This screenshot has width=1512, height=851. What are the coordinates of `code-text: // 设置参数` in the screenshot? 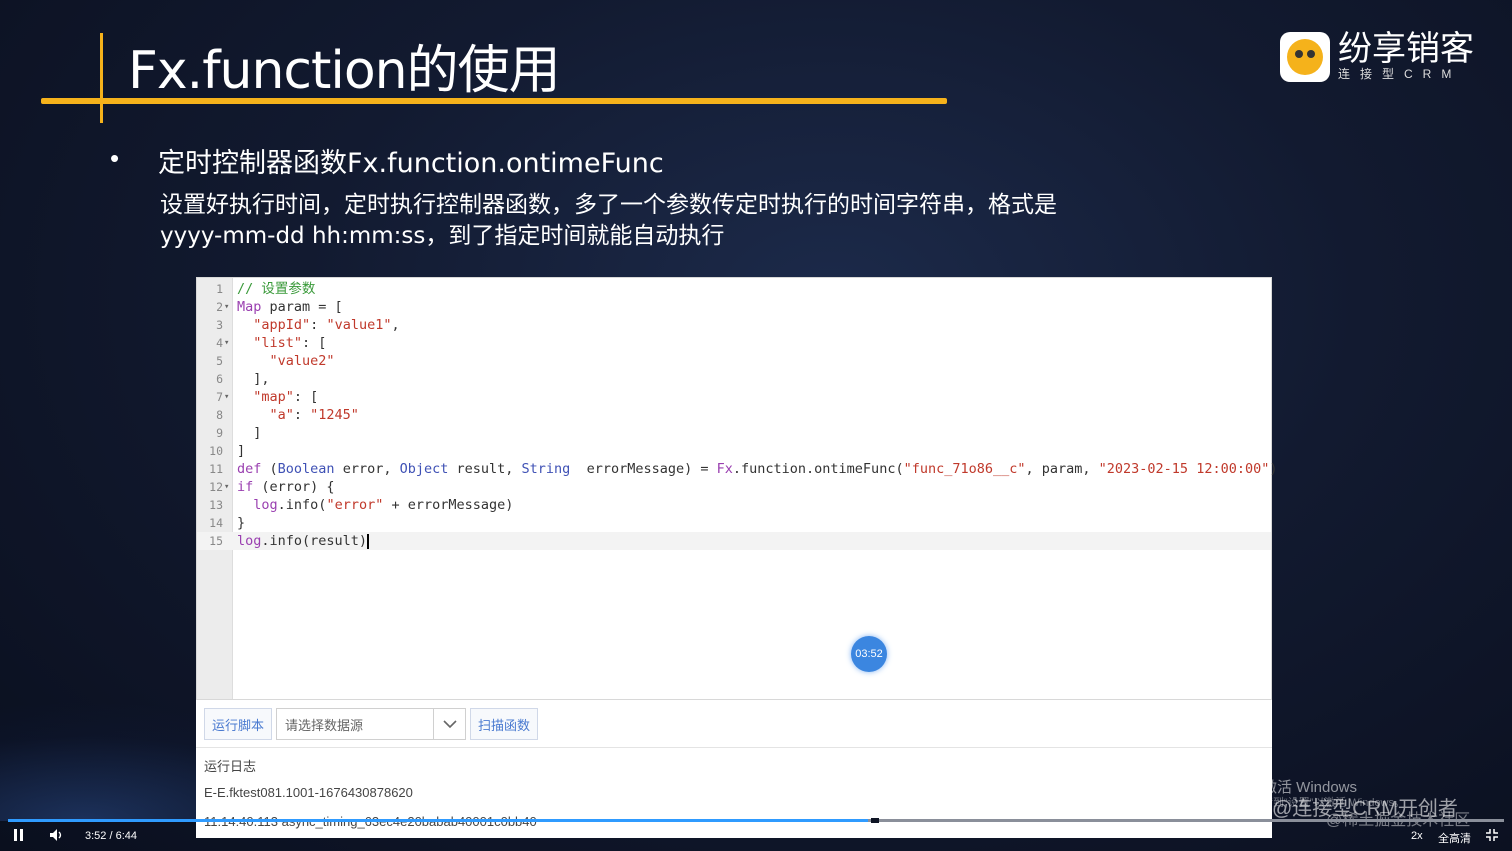 It's located at (276, 289).